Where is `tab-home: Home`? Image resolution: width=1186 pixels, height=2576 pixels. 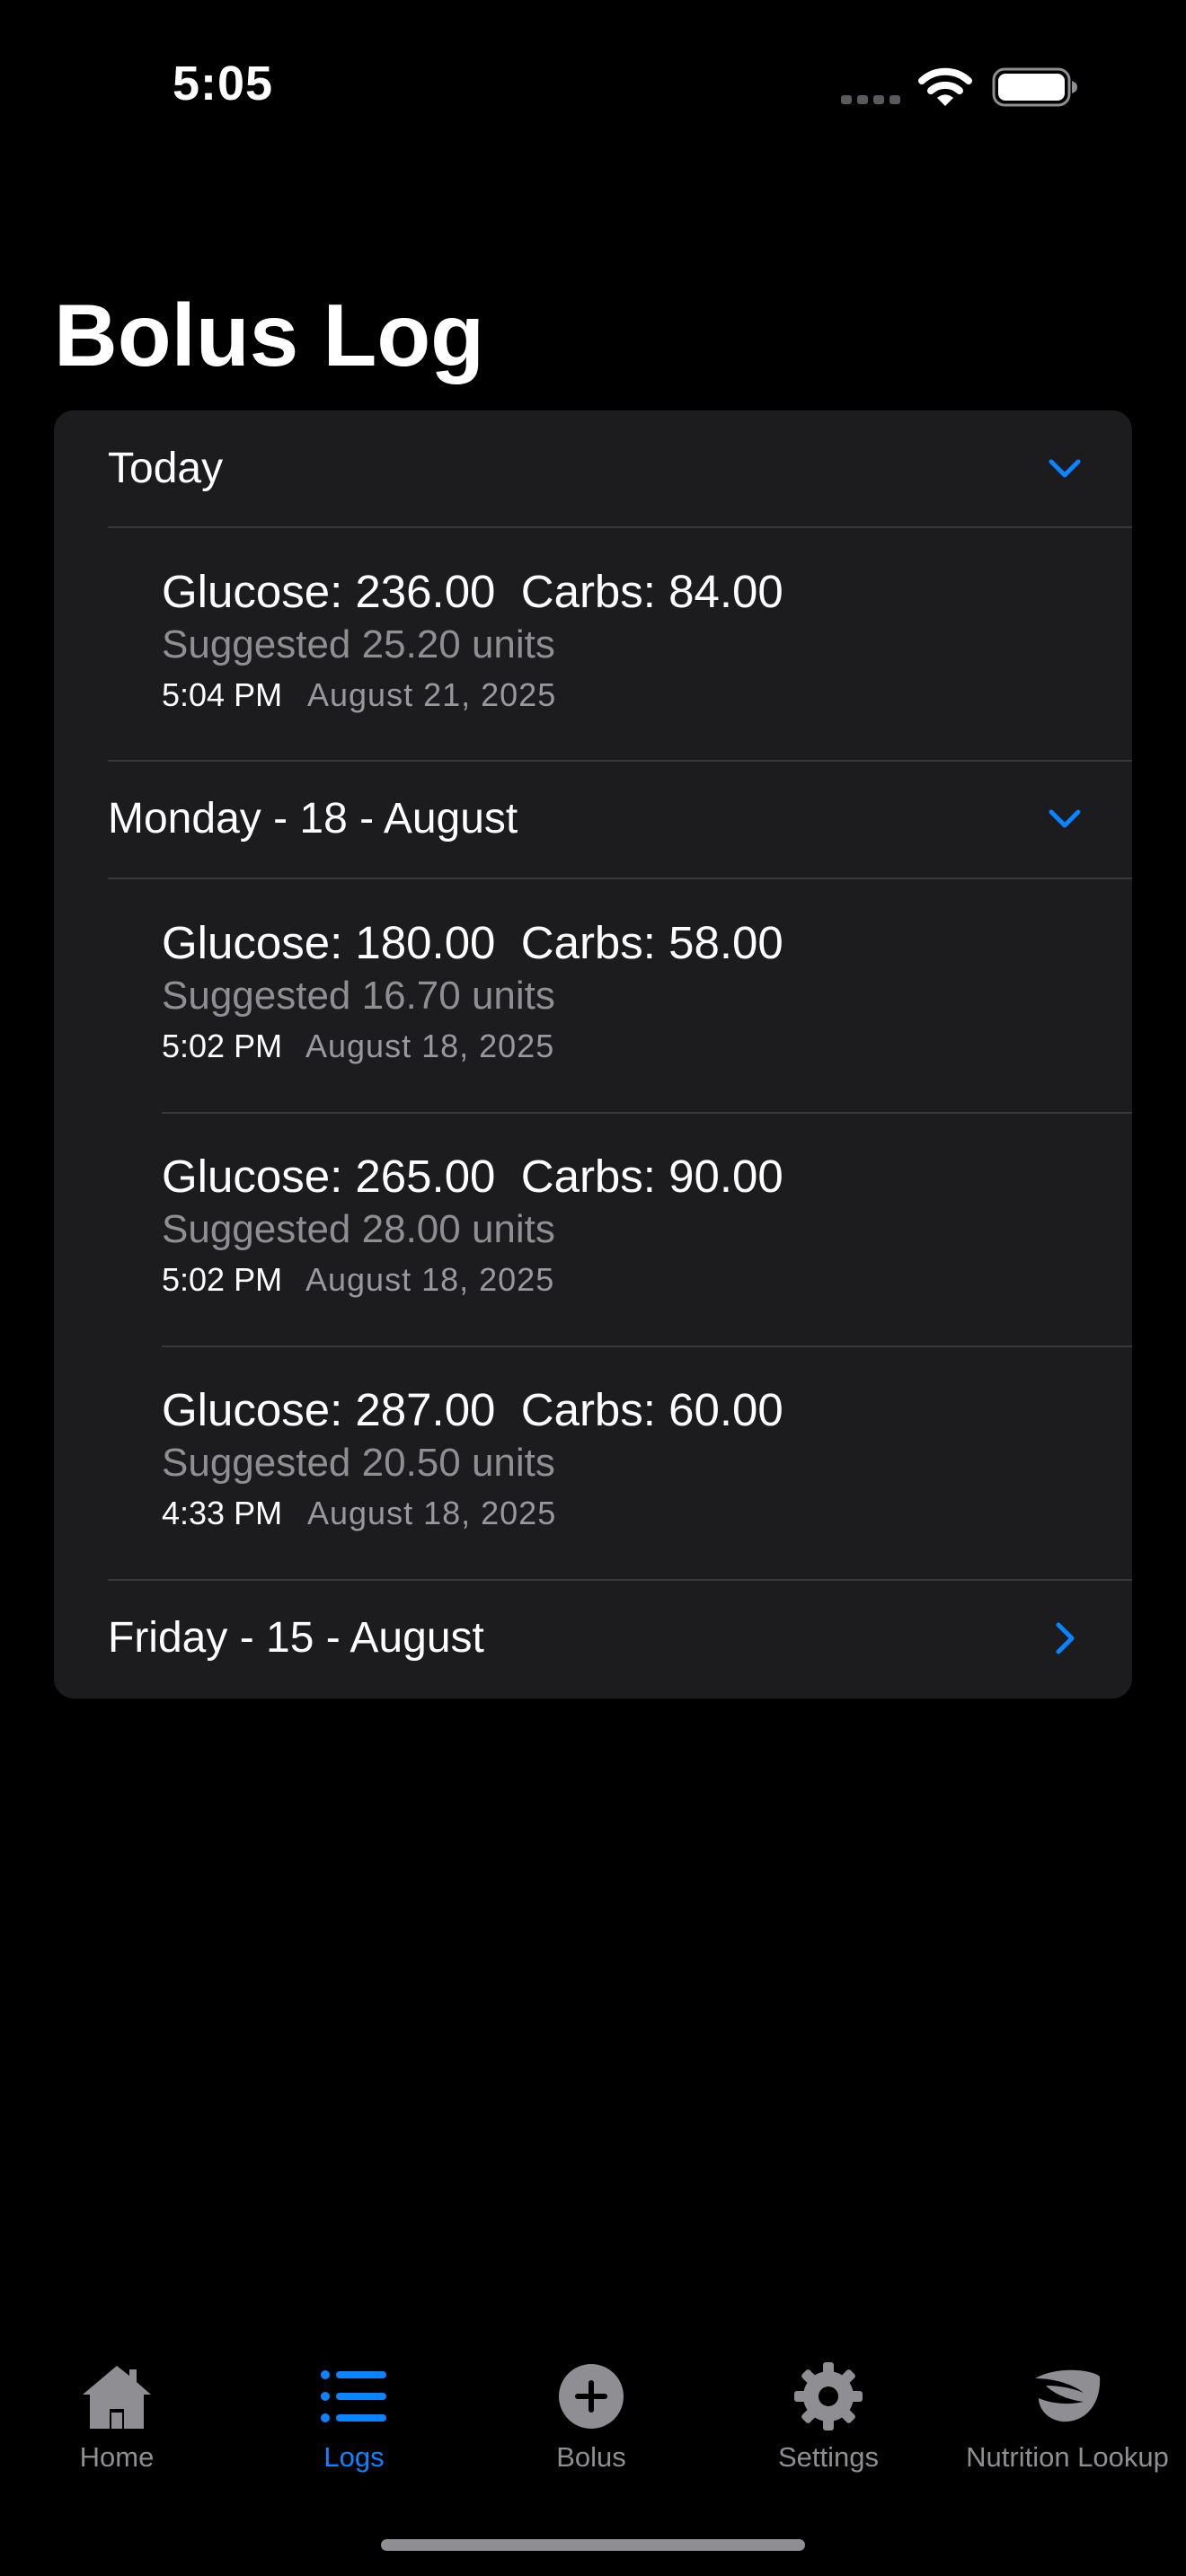 tab-home: Home is located at coordinates (117, 2416).